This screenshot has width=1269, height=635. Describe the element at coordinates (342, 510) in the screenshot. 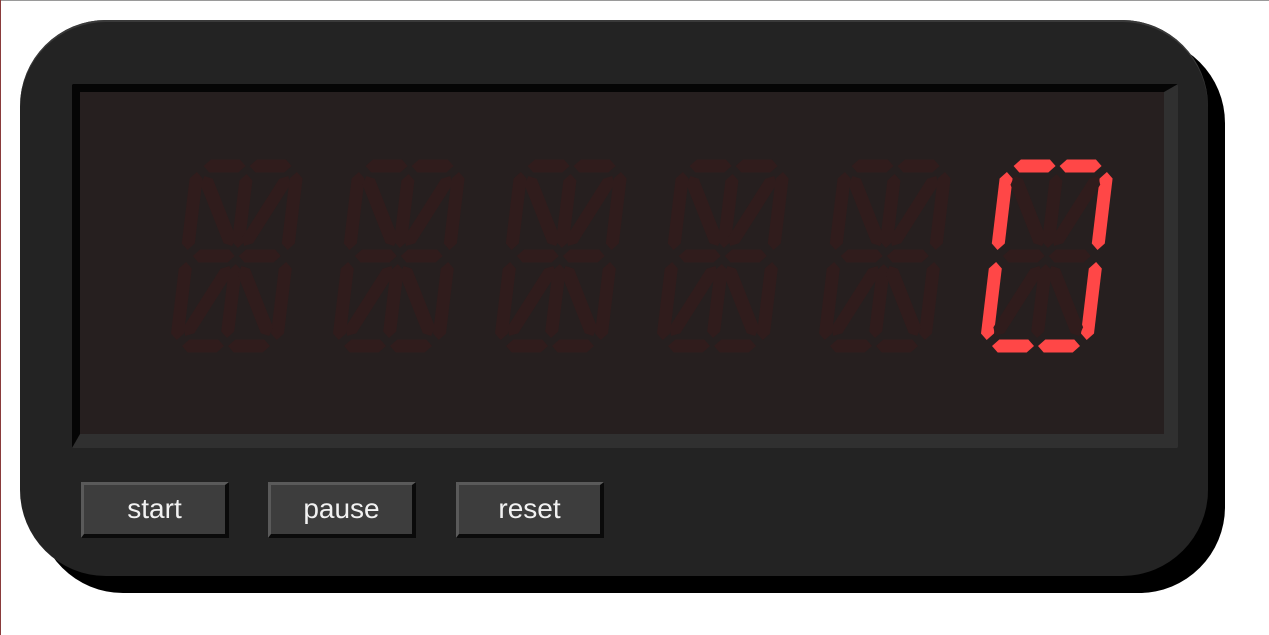

I see `pause-button: pause` at that location.